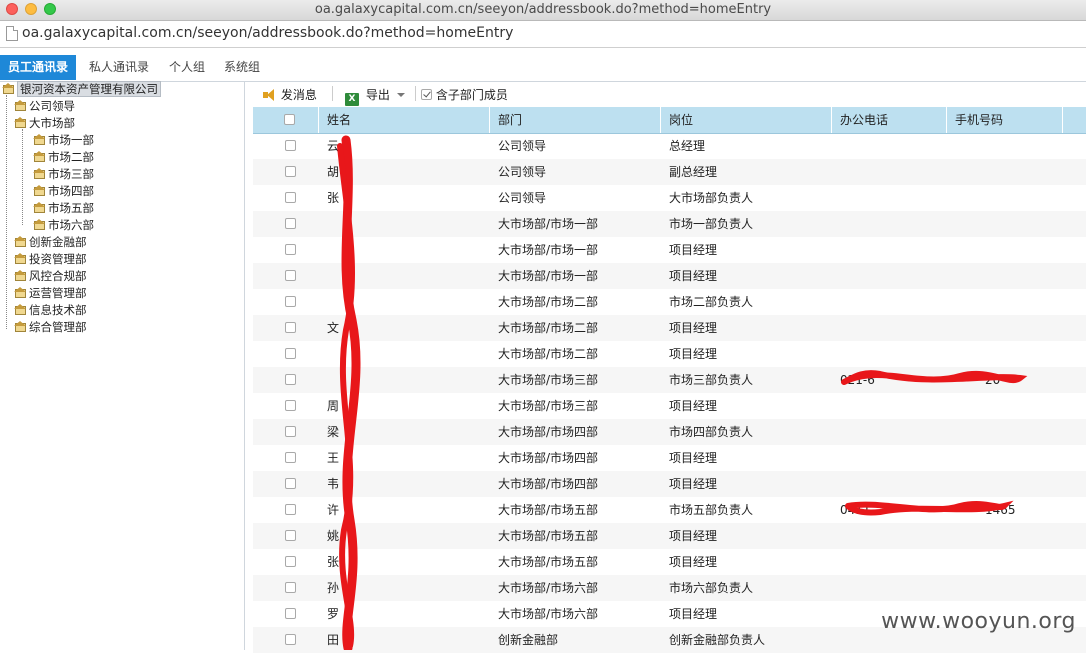 The height and width of the screenshot is (653, 1086). Describe the element at coordinates (38, 67) in the screenshot. I see `tab-employee-addressbook: 员工通讯录` at that location.